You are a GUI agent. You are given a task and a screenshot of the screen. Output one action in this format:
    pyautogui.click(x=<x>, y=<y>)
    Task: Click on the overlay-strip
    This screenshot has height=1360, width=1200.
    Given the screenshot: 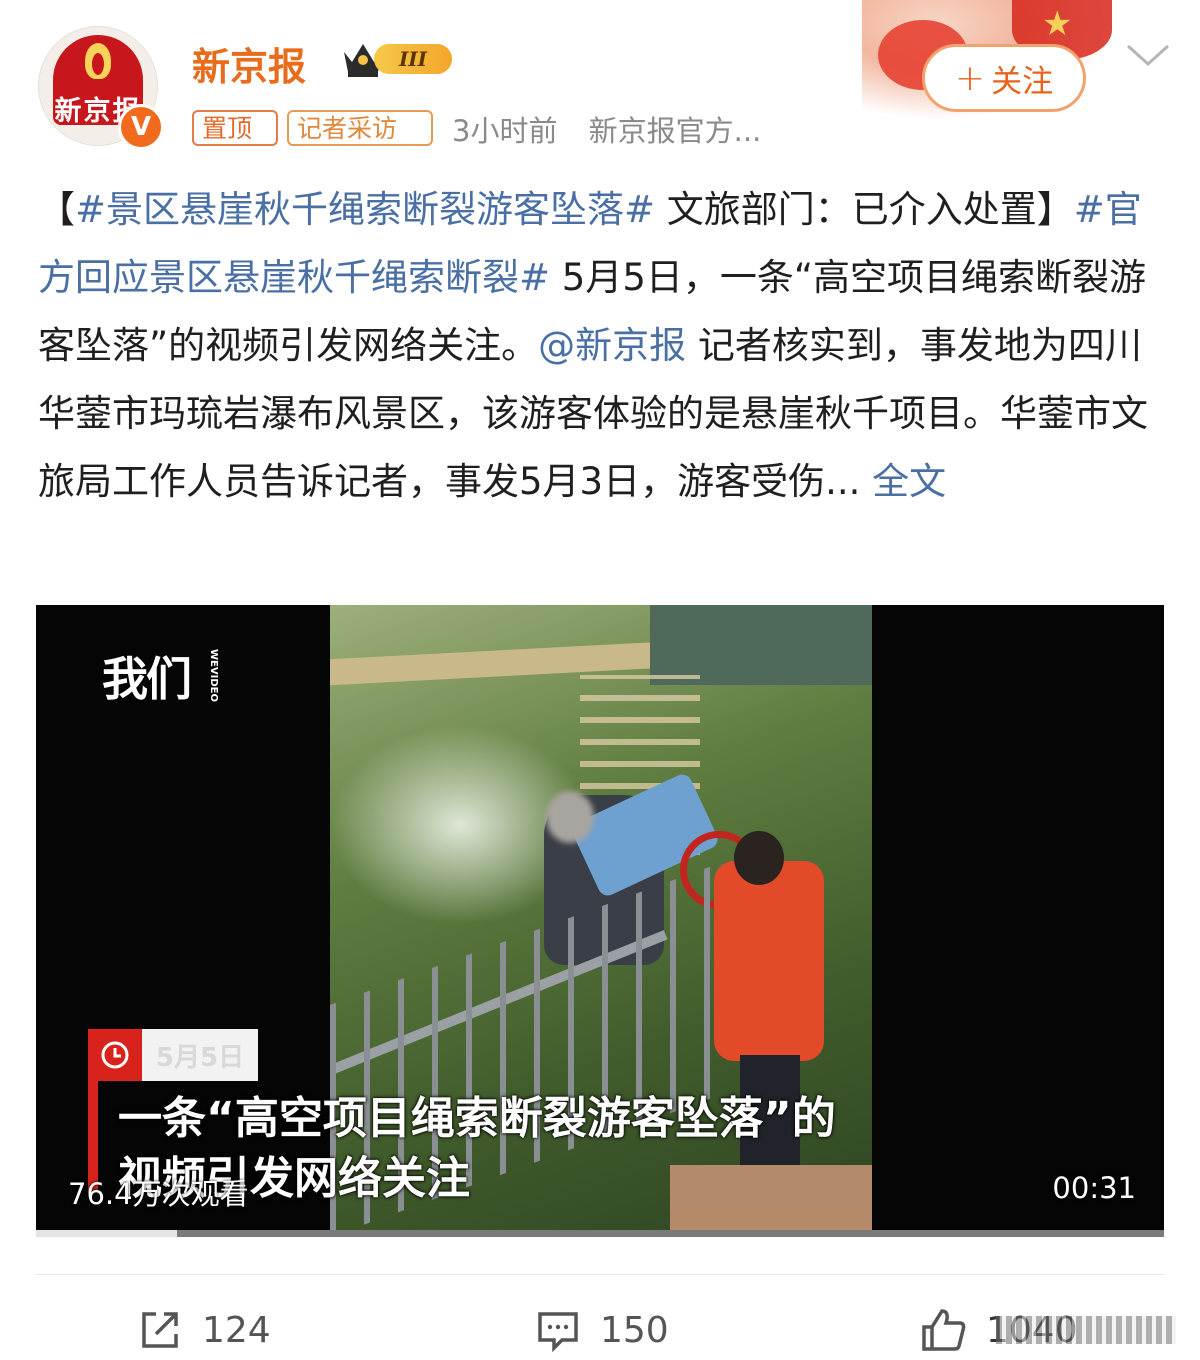 What is the action you would take?
    pyautogui.click(x=1086, y=1330)
    